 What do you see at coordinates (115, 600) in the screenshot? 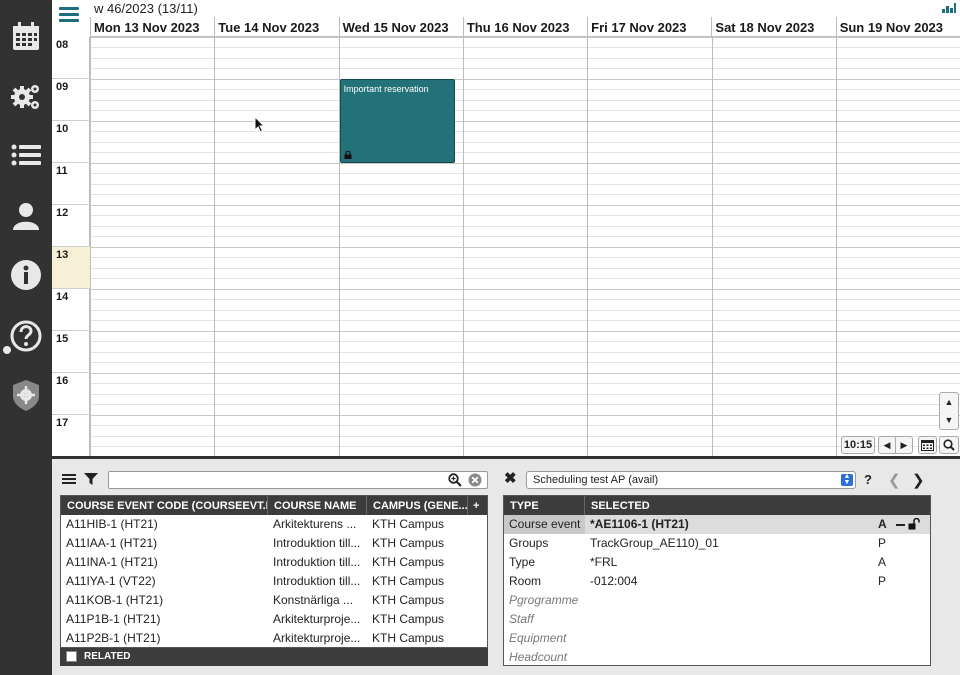
I see `table-cell: A11KOB-1 (HT21)` at bounding box center [115, 600].